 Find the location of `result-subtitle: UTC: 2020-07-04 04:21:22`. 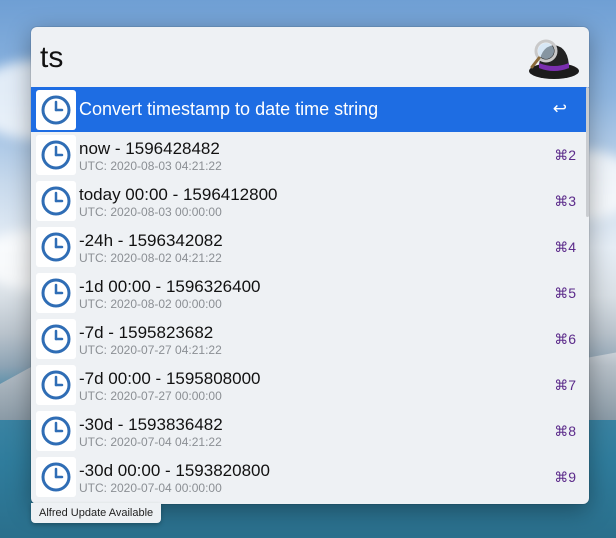

result-subtitle: UTC: 2020-07-04 04:21:22 is located at coordinates (150, 442).